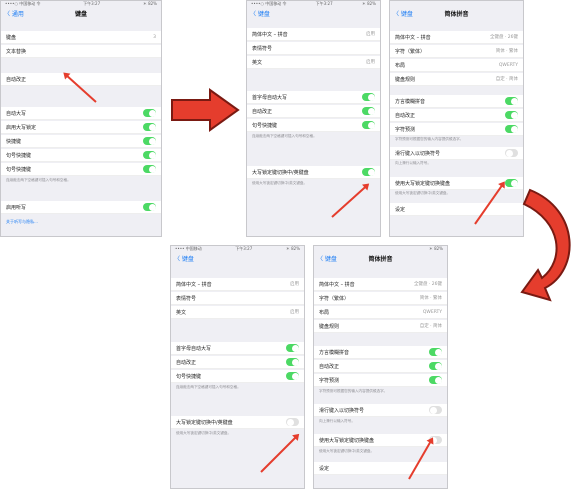 This screenshot has height=489, width=579. I want to click on page-title: 键盘, so click(80, 14).